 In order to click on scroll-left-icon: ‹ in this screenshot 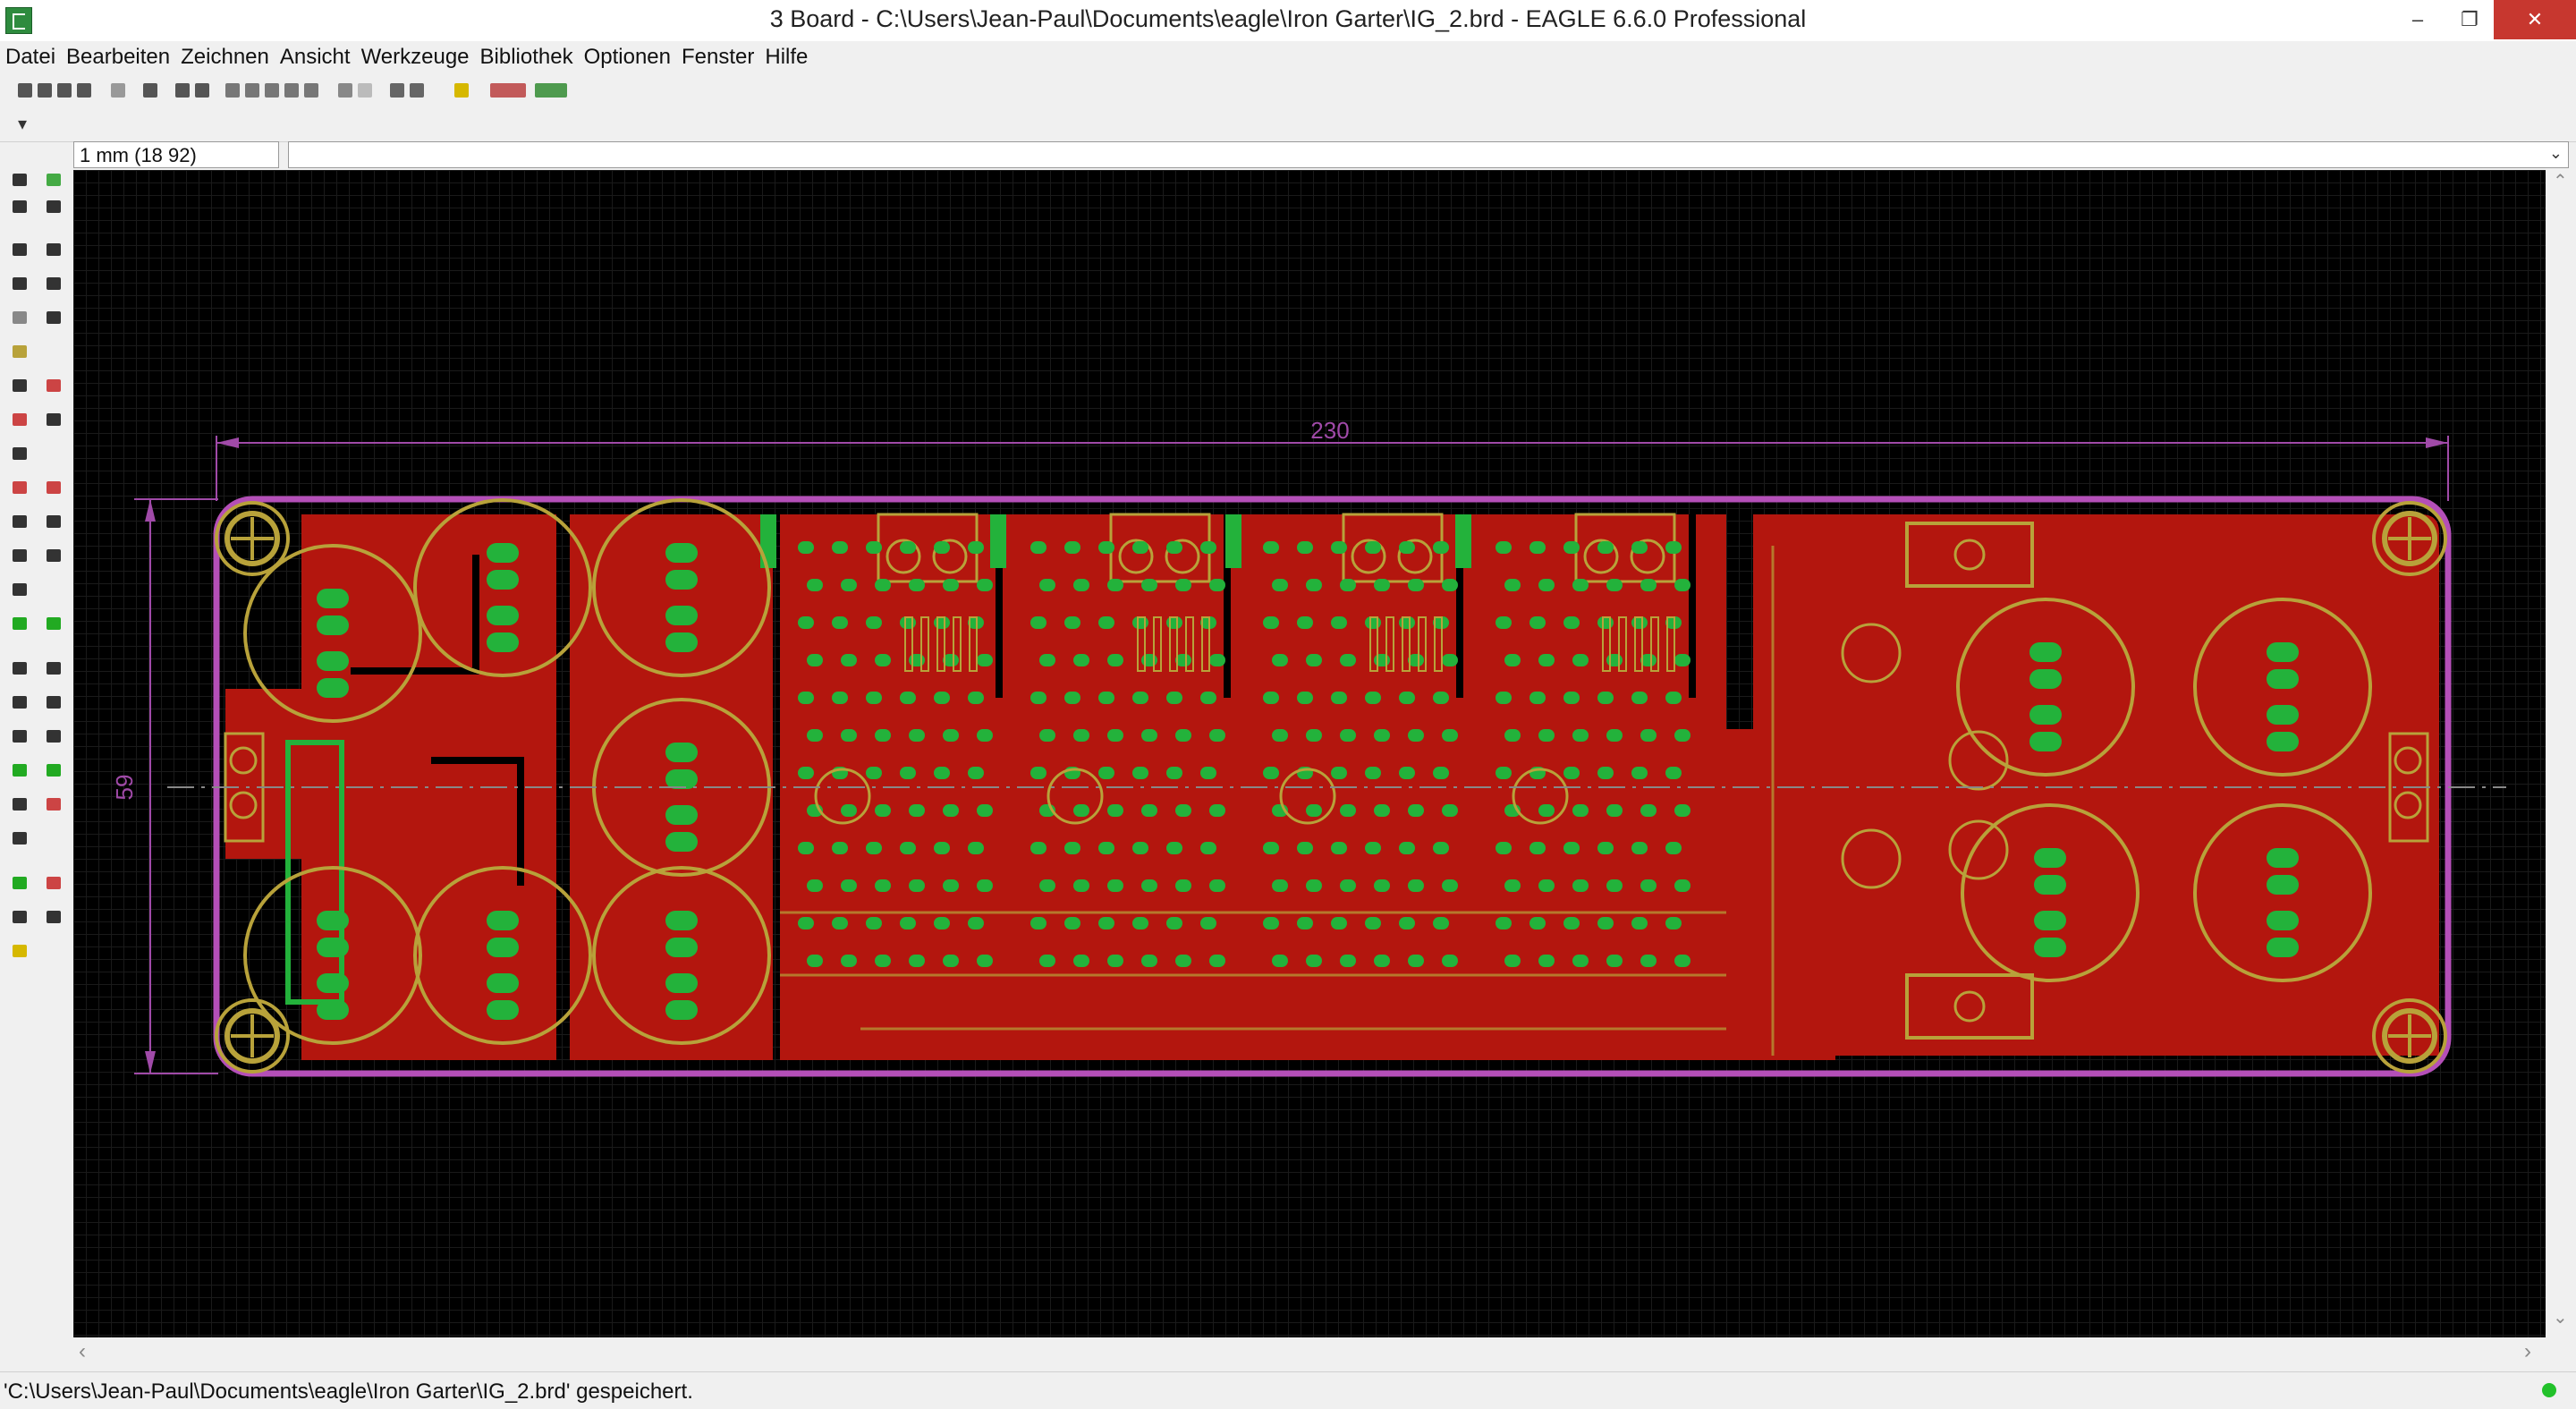, I will do `click(82, 1352)`.